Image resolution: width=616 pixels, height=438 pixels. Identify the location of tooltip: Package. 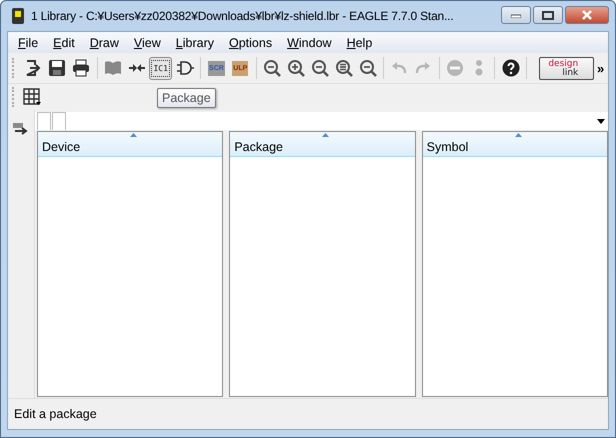
(186, 98).